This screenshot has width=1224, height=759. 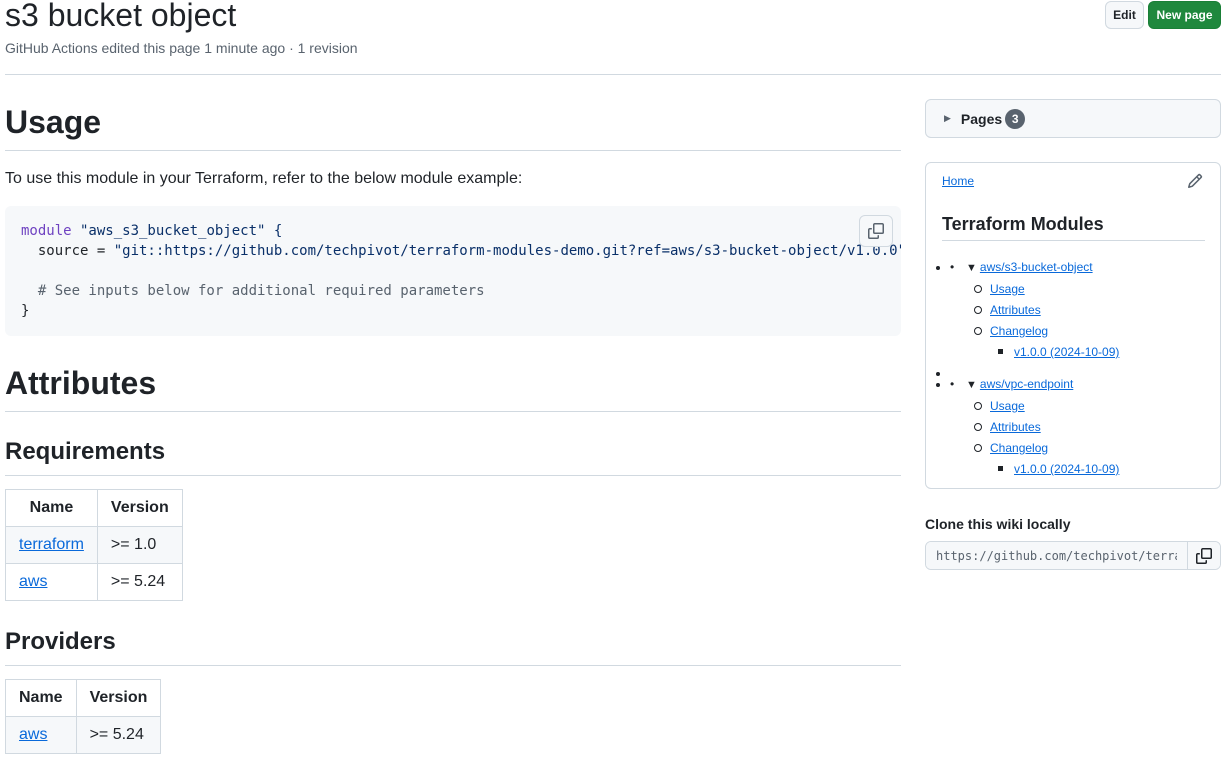 I want to click on code-module-name: "aws_s3_bucket_object" {, so click(x=177, y=231).